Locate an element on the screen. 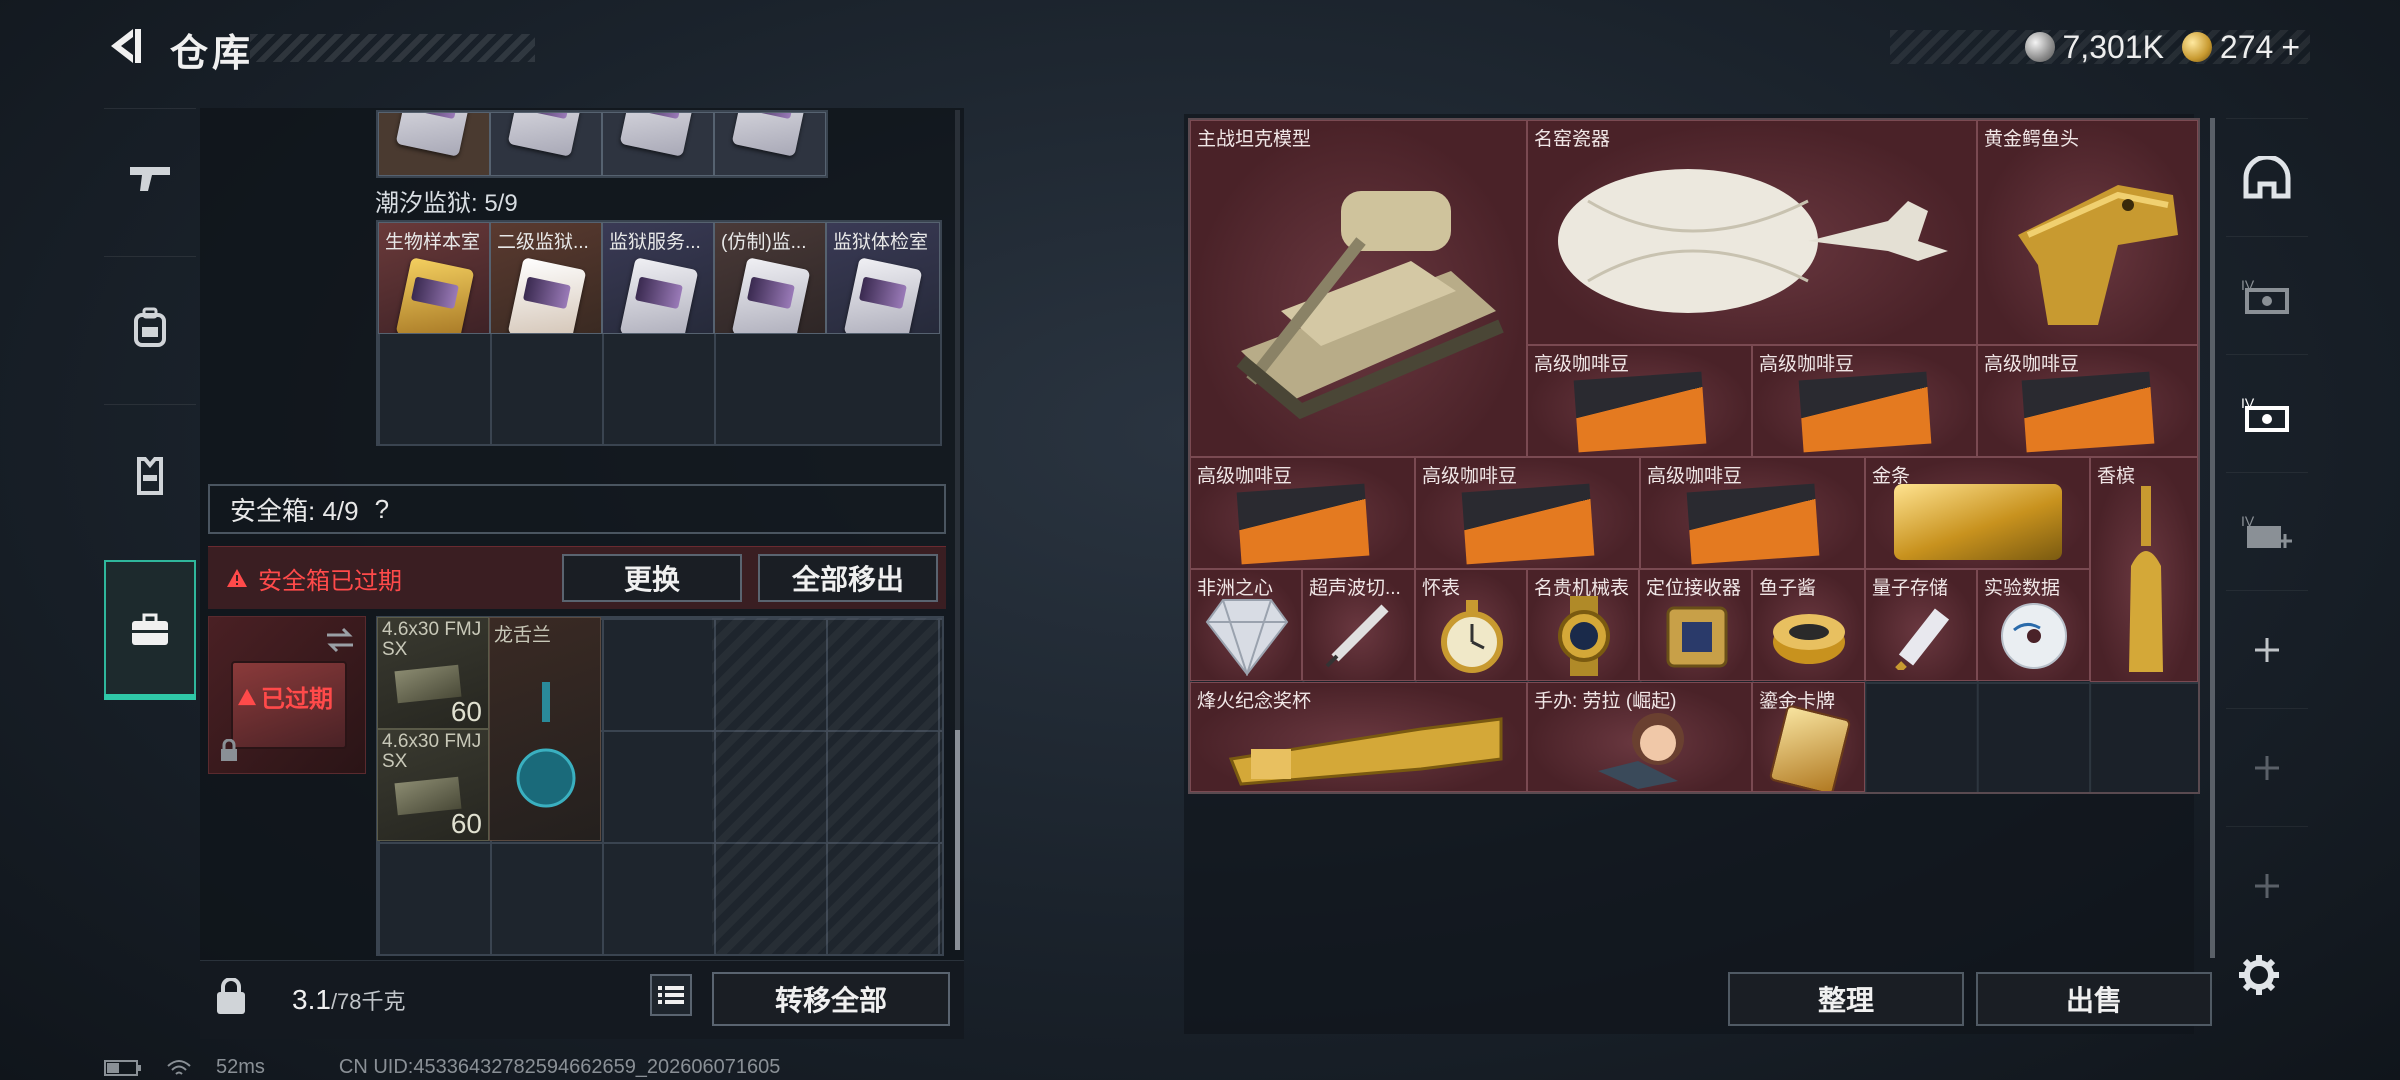 The height and width of the screenshot is (1080, 2400). settings-button is located at coordinates (2259, 975).